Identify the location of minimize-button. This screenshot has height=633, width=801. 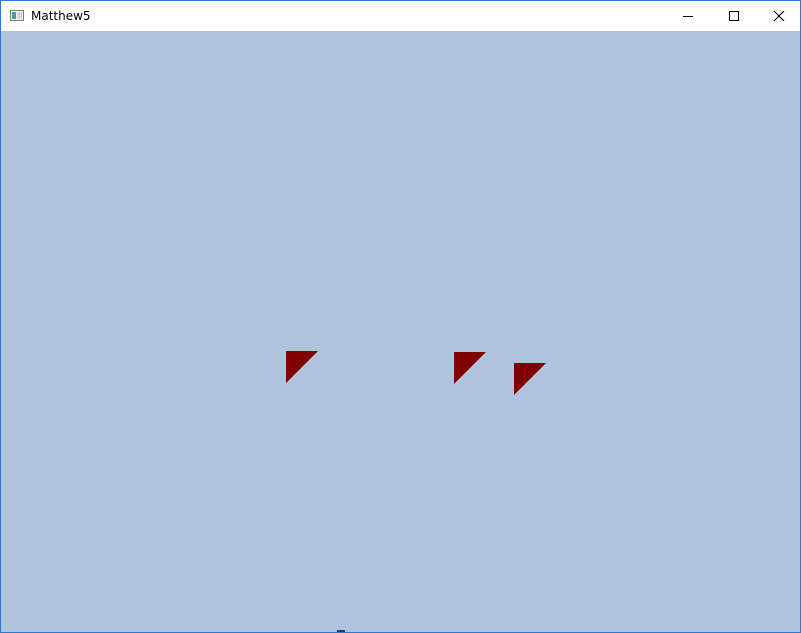
(688, 16).